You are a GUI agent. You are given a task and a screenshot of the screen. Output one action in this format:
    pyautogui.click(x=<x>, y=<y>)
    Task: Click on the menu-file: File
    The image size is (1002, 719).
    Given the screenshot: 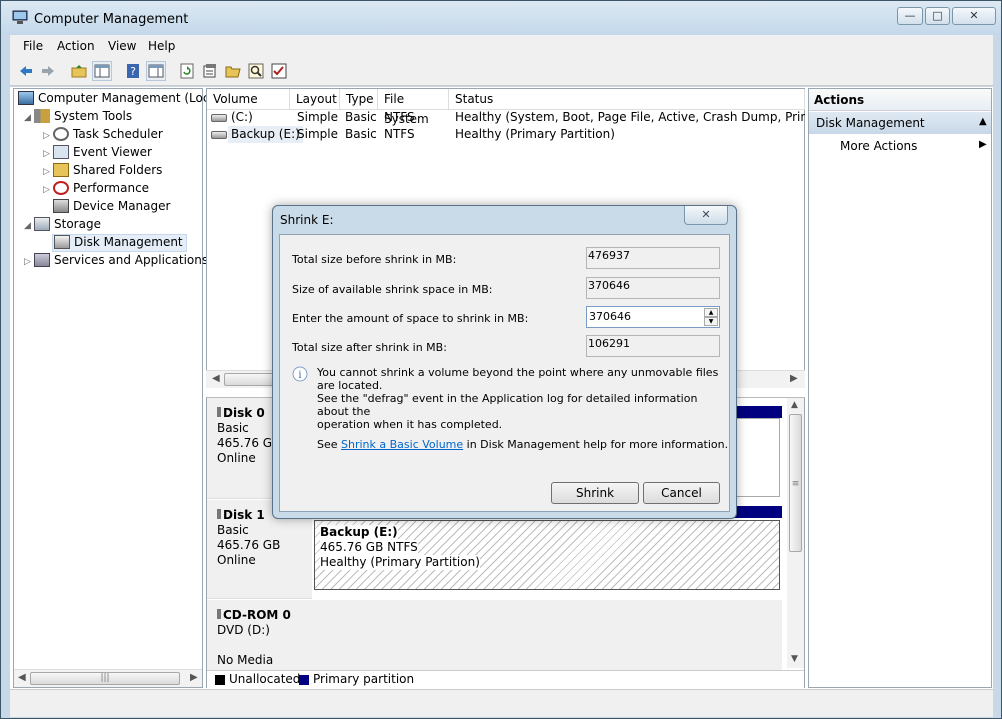 What is the action you would take?
    pyautogui.click(x=33, y=46)
    